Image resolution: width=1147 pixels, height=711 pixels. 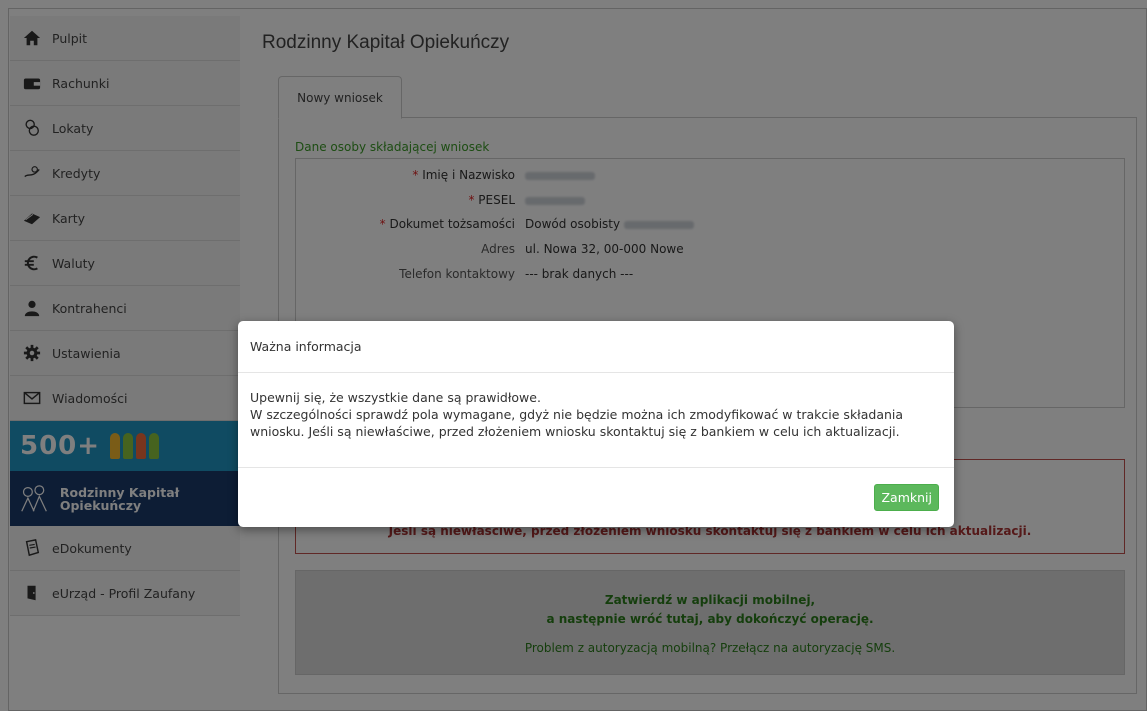 What do you see at coordinates (596, 347) in the screenshot?
I see `modal-title: Ważna informacja` at bounding box center [596, 347].